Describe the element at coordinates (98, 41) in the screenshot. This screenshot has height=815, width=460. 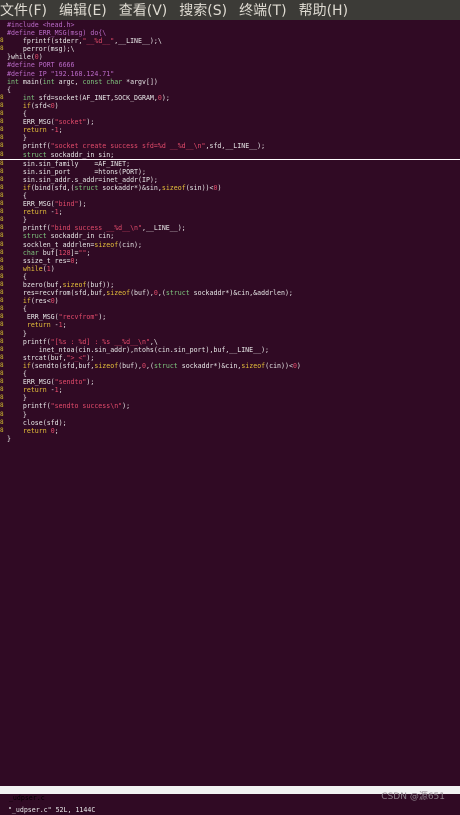
I see `code-token: "__%d__"` at that location.